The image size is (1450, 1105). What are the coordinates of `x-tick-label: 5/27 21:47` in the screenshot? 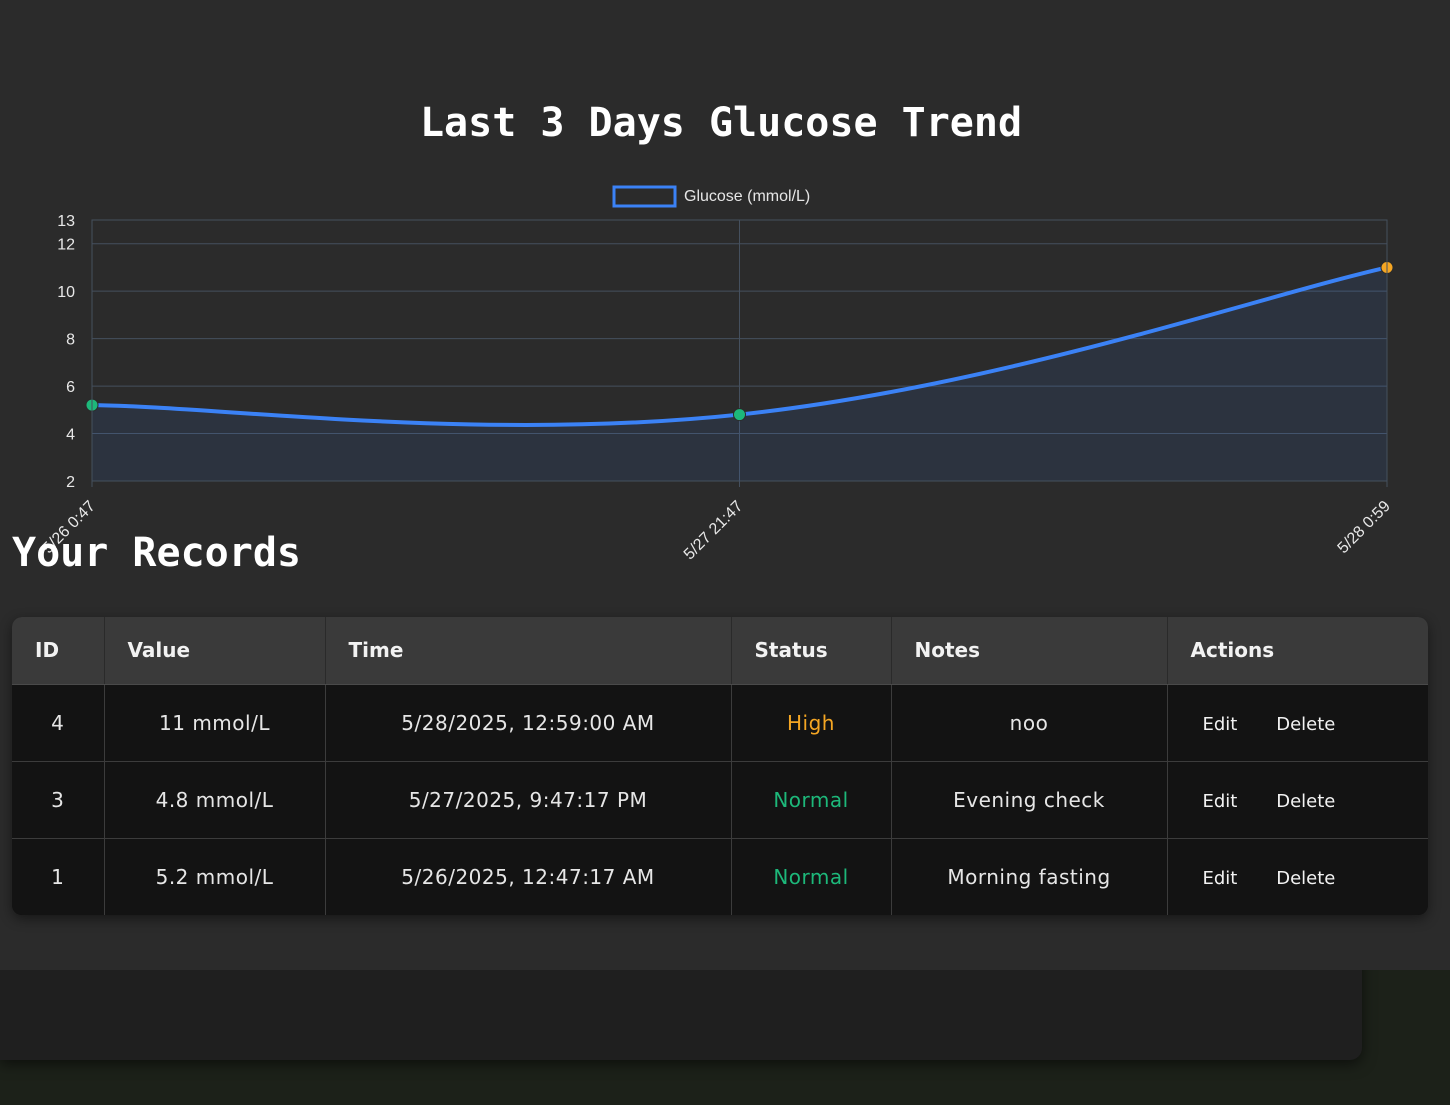 It's located at (714, 531).